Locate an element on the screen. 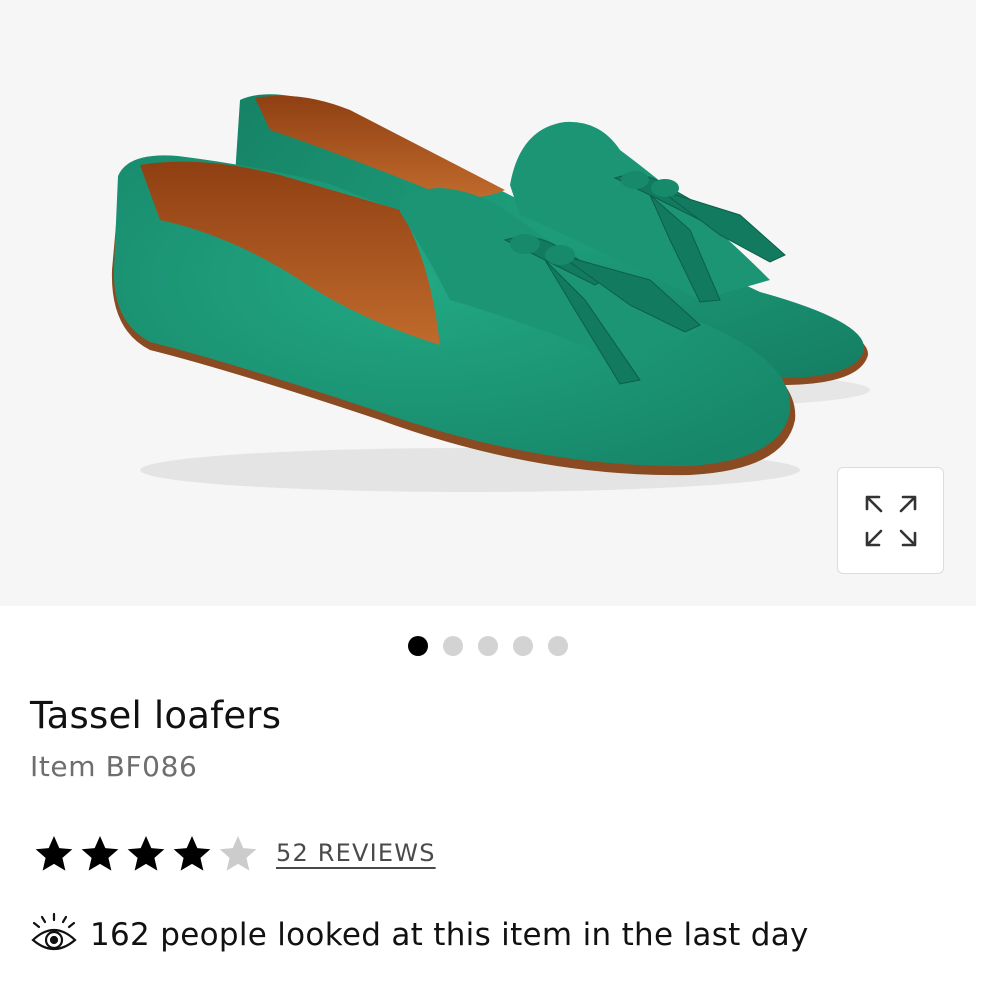  product-title: Tassel loafers is located at coordinates (156, 715).